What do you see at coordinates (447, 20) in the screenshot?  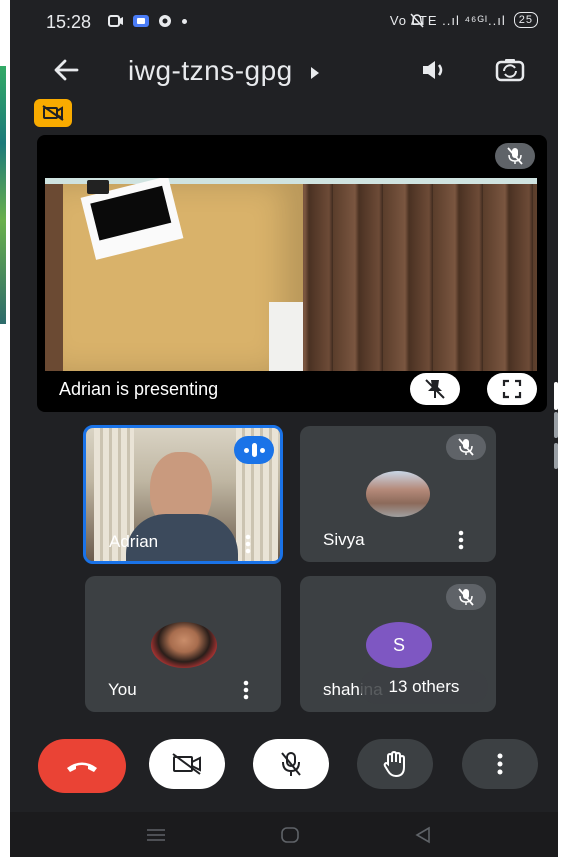 I see `signal-status-text: Vo LTE ..ıl ⁴⁶ᴳᴵ..ıl` at bounding box center [447, 20].